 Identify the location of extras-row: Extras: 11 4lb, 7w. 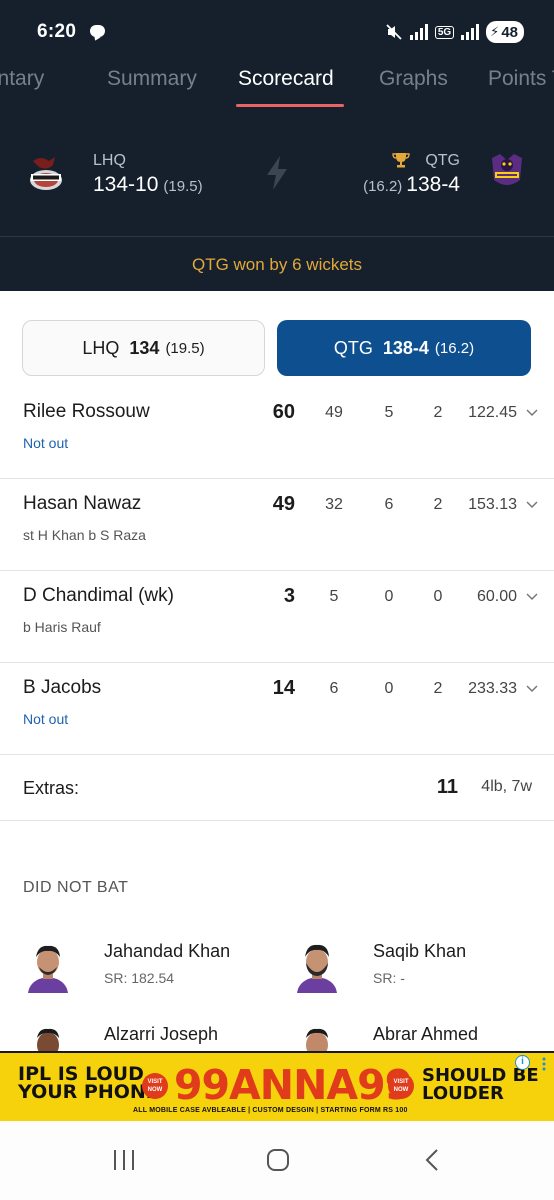
(277, 788).